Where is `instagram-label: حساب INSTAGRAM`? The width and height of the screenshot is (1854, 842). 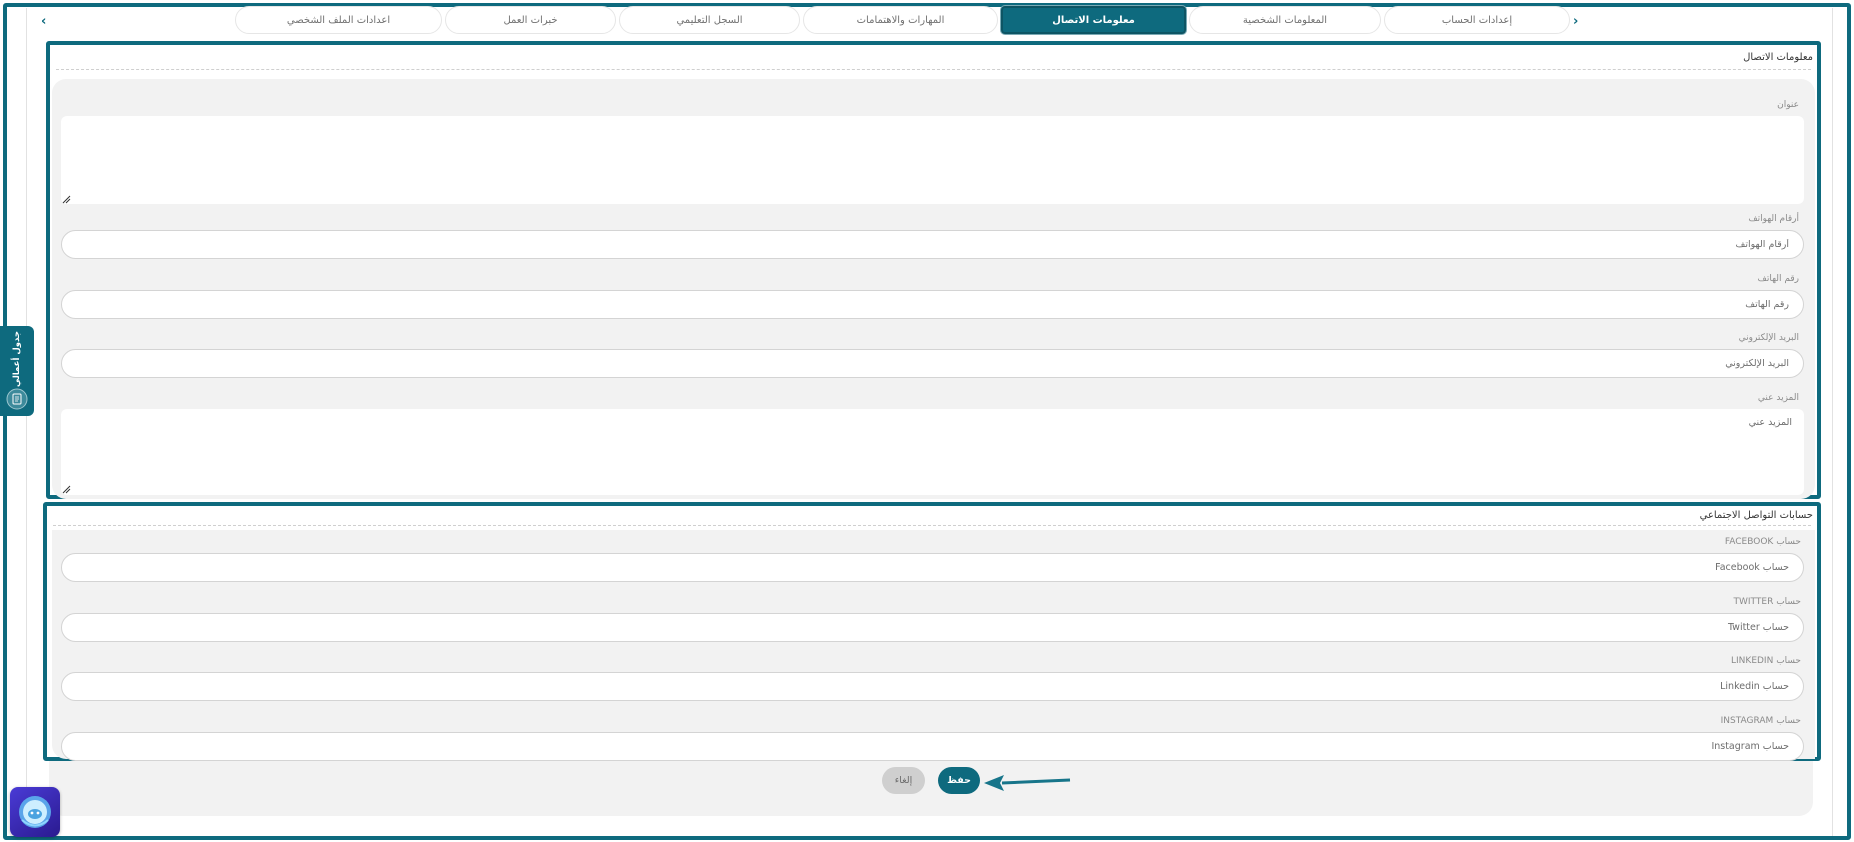 instagram-label: حساب INSTAGRAM is located at coordinates (1760, 721).